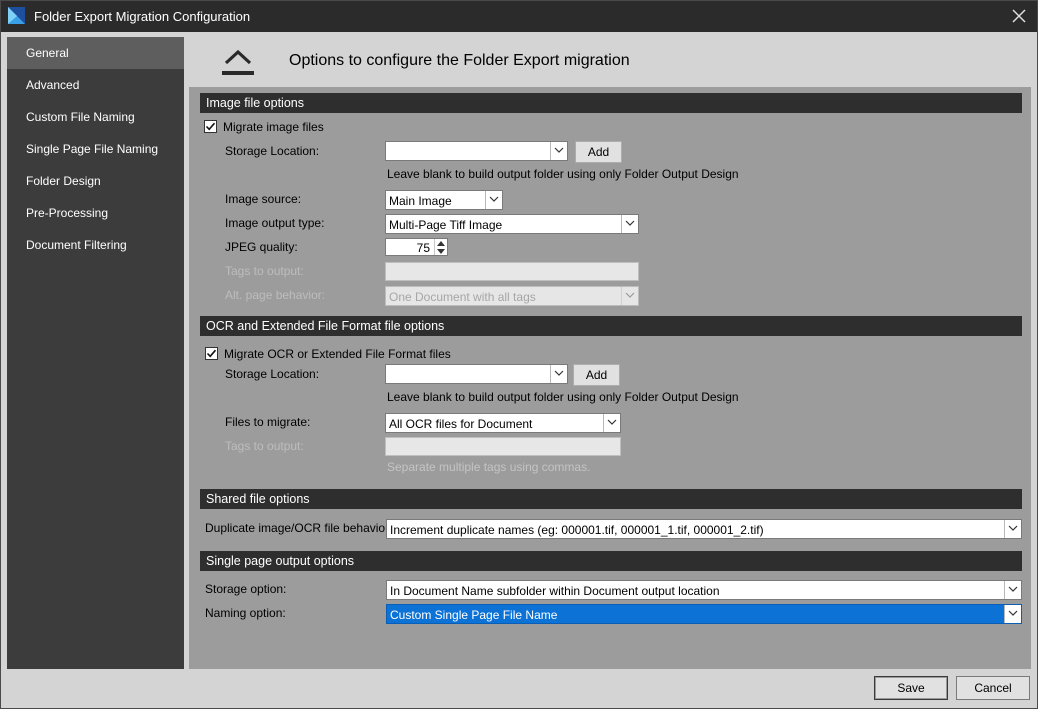 The width and height of the screenshot is (1038, 709). I want to click on cancel-button: Cancel, so click(993, 688).